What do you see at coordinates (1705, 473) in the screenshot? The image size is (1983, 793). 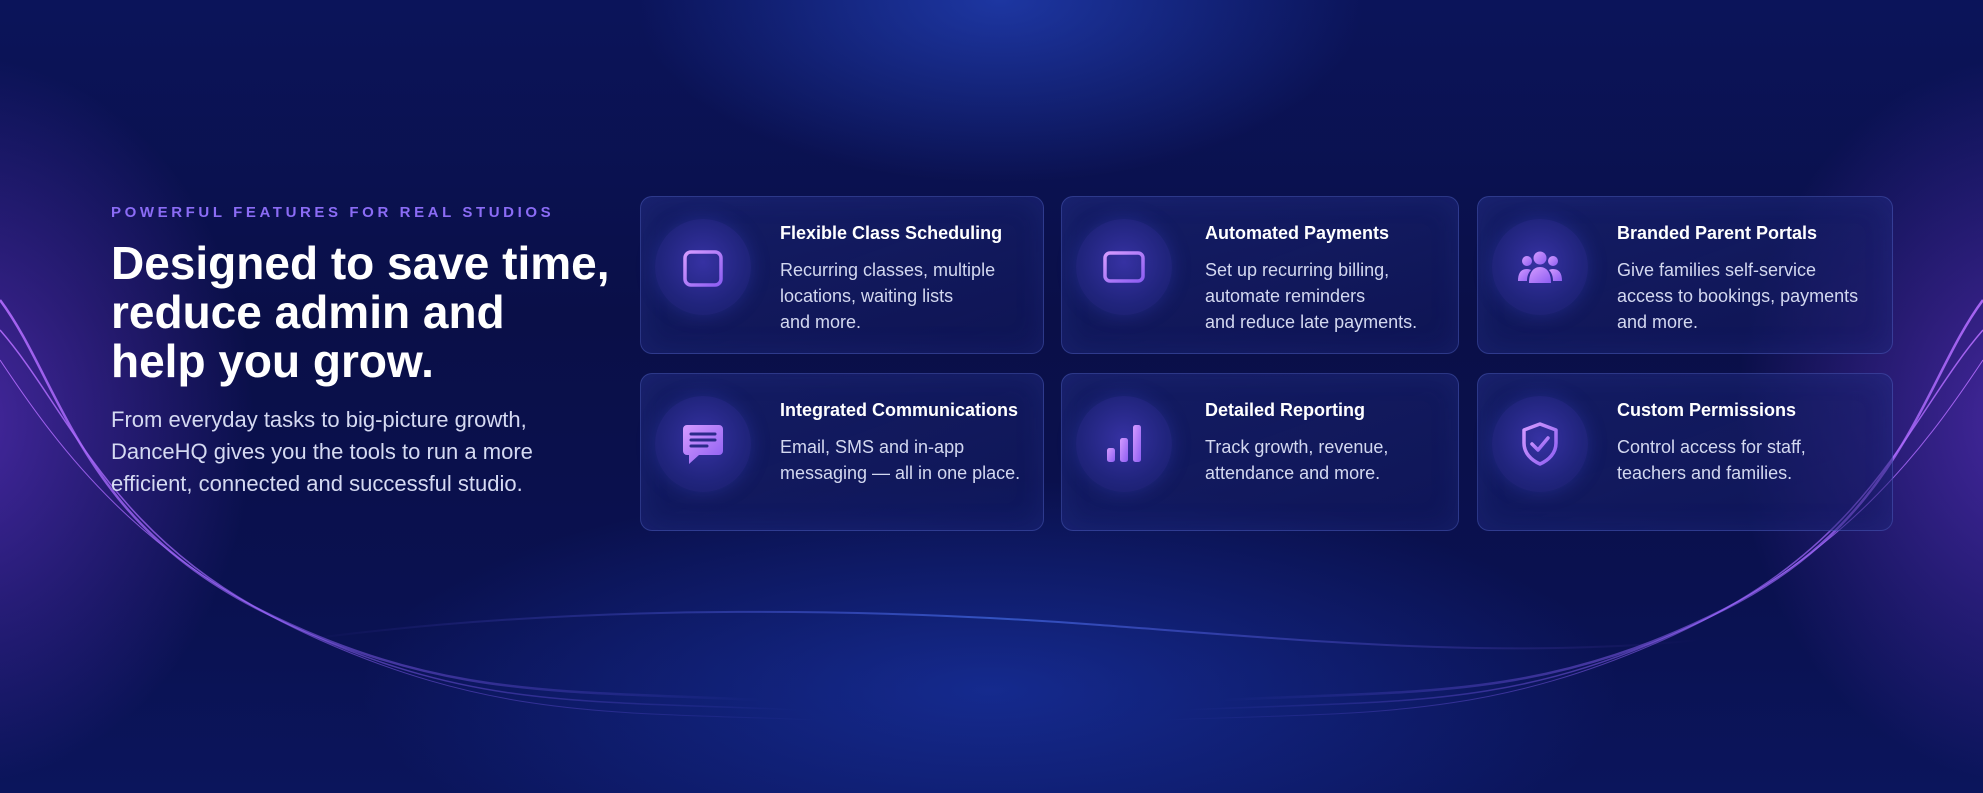 I see `feature-description-line: teachers and families.` at bounding box center [1705, 473].